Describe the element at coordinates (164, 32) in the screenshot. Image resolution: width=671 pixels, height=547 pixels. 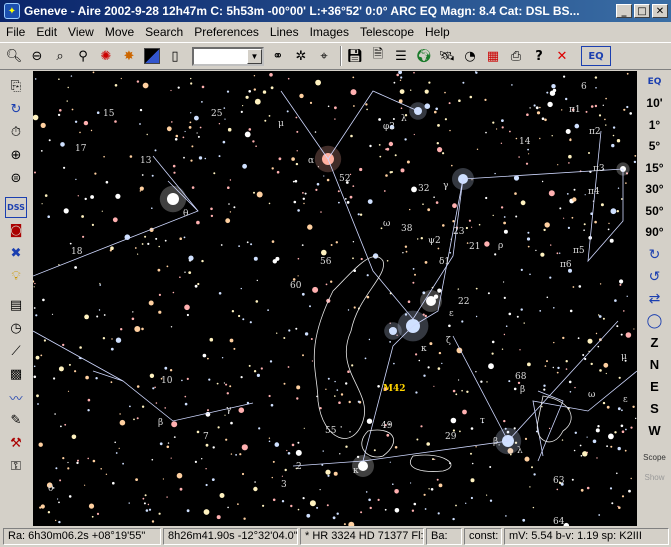
I see `menu-search: Search` at that location.